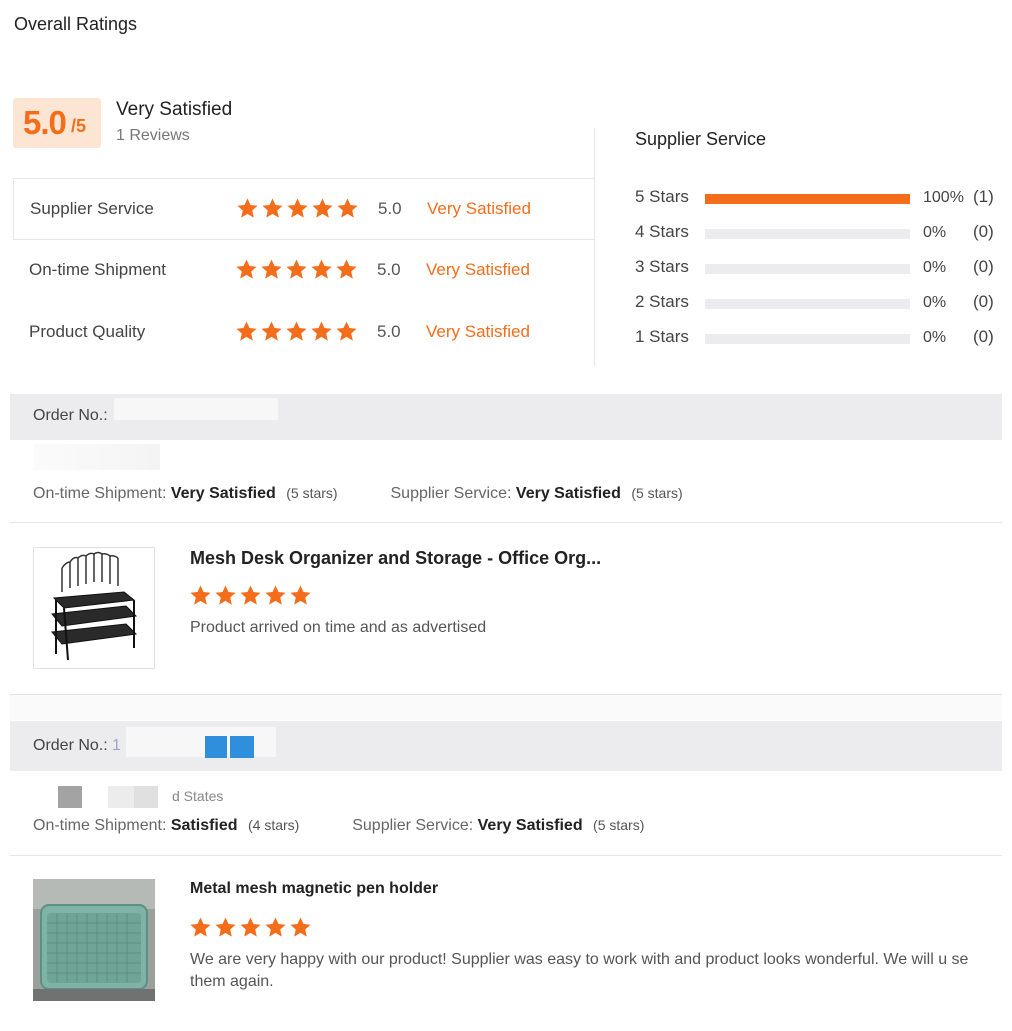 This screenshot has height=1031, width=1012. I want to click on distribution-row: 5 Stars 100% (1), so click(820, 199).